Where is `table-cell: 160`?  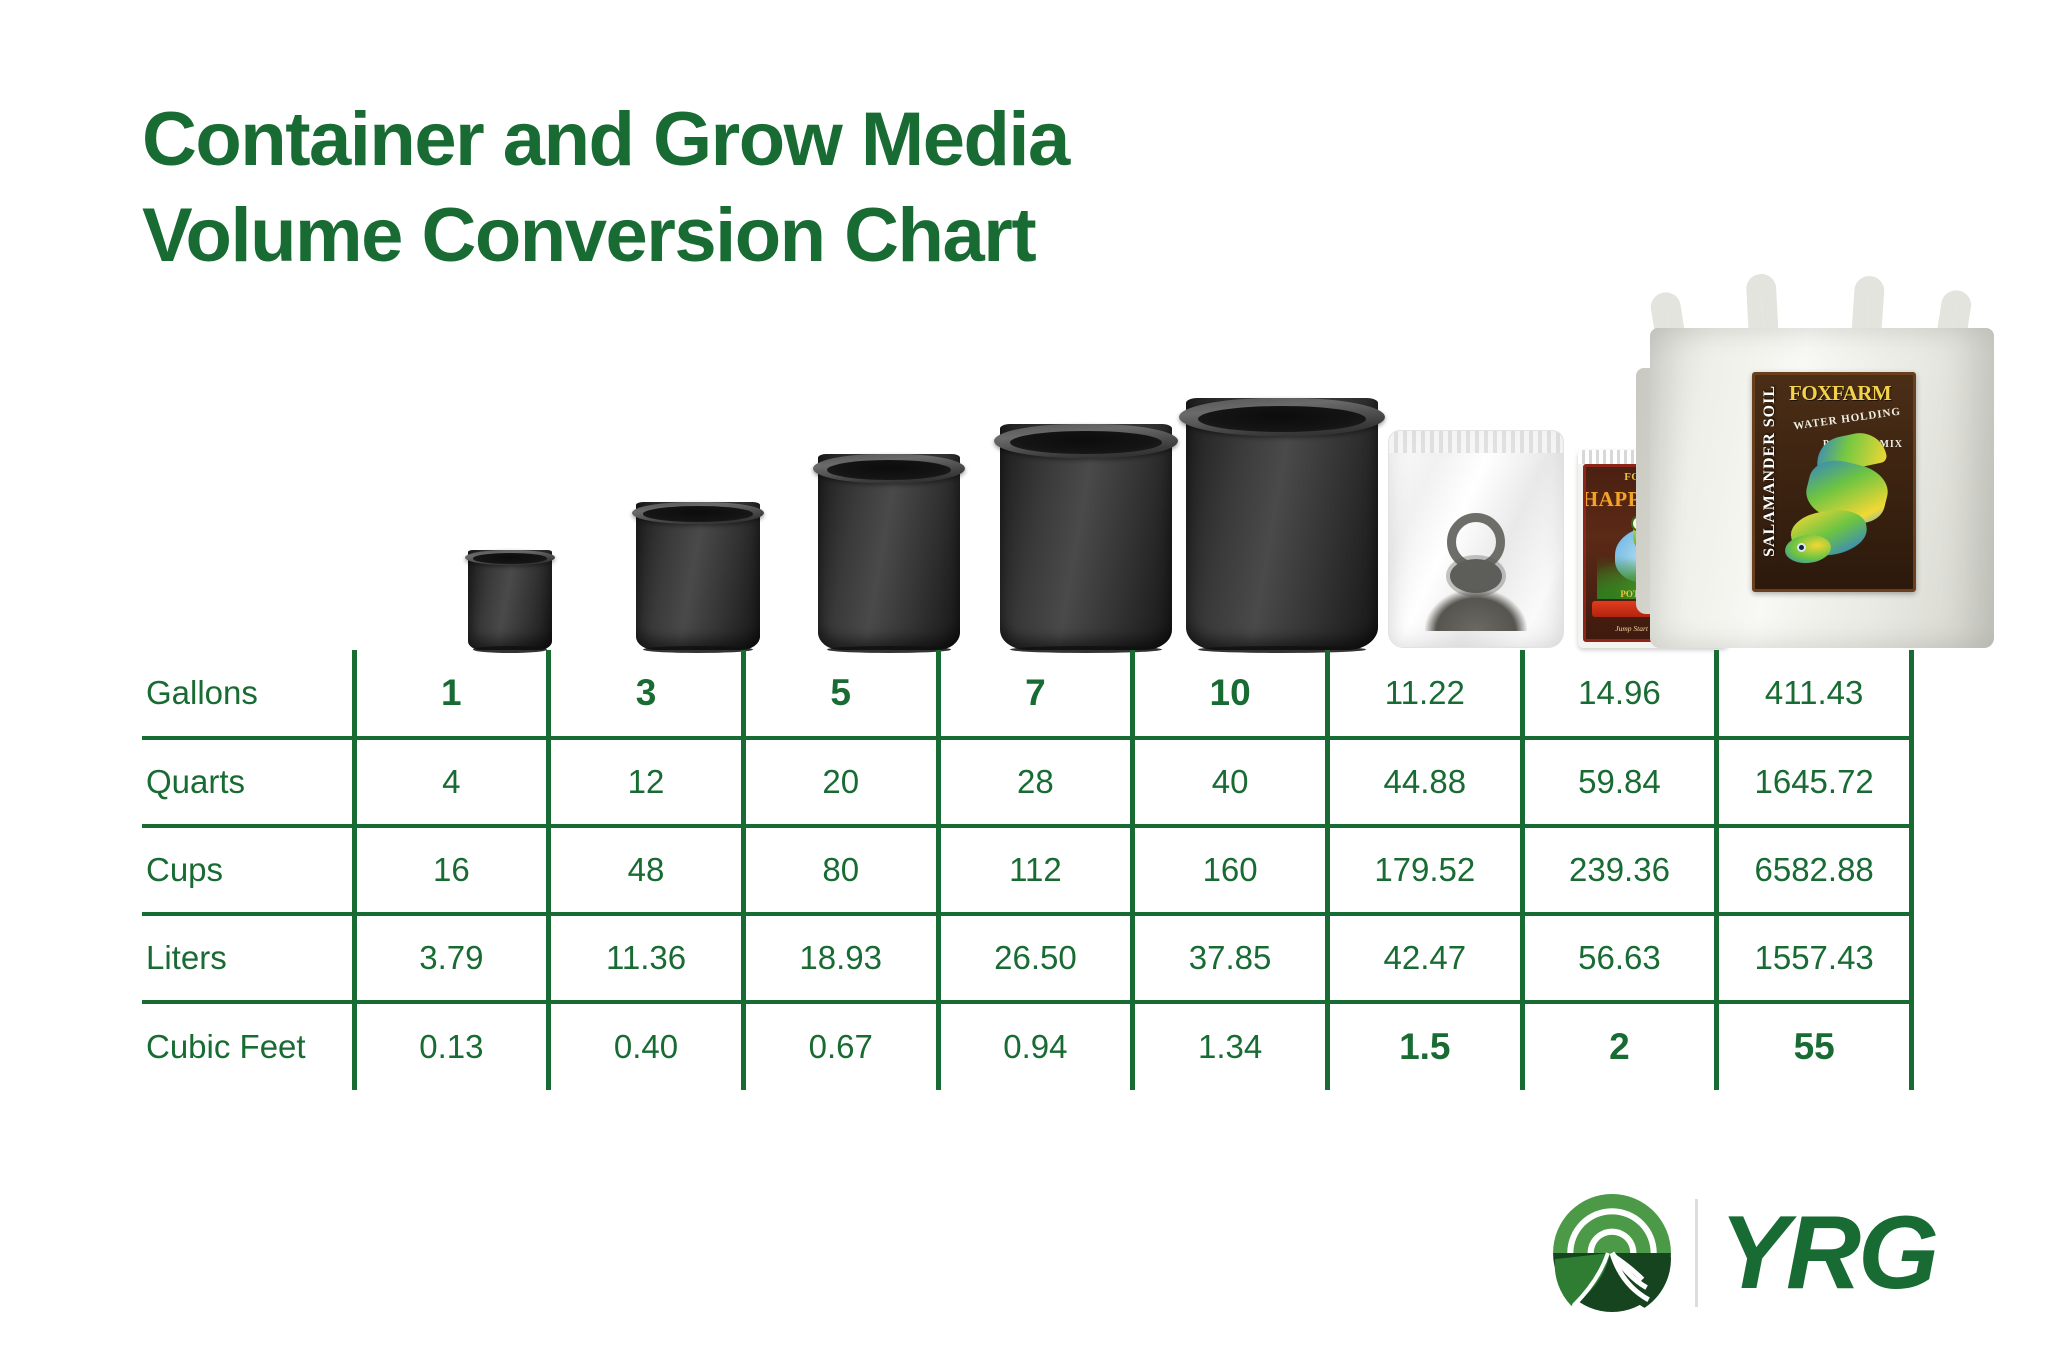 table-cell: 160 is located at coordinates (1229, 869).